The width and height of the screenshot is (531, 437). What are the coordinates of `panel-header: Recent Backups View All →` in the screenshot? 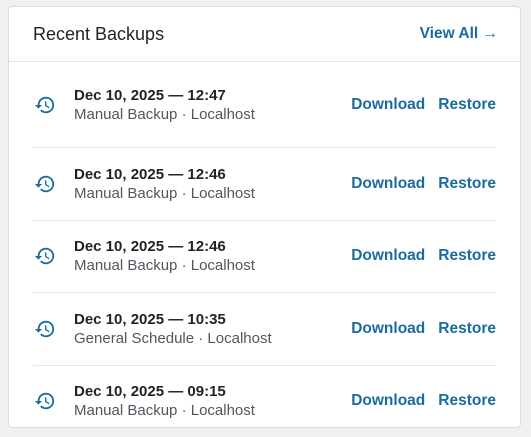 It's located at (264, 34).